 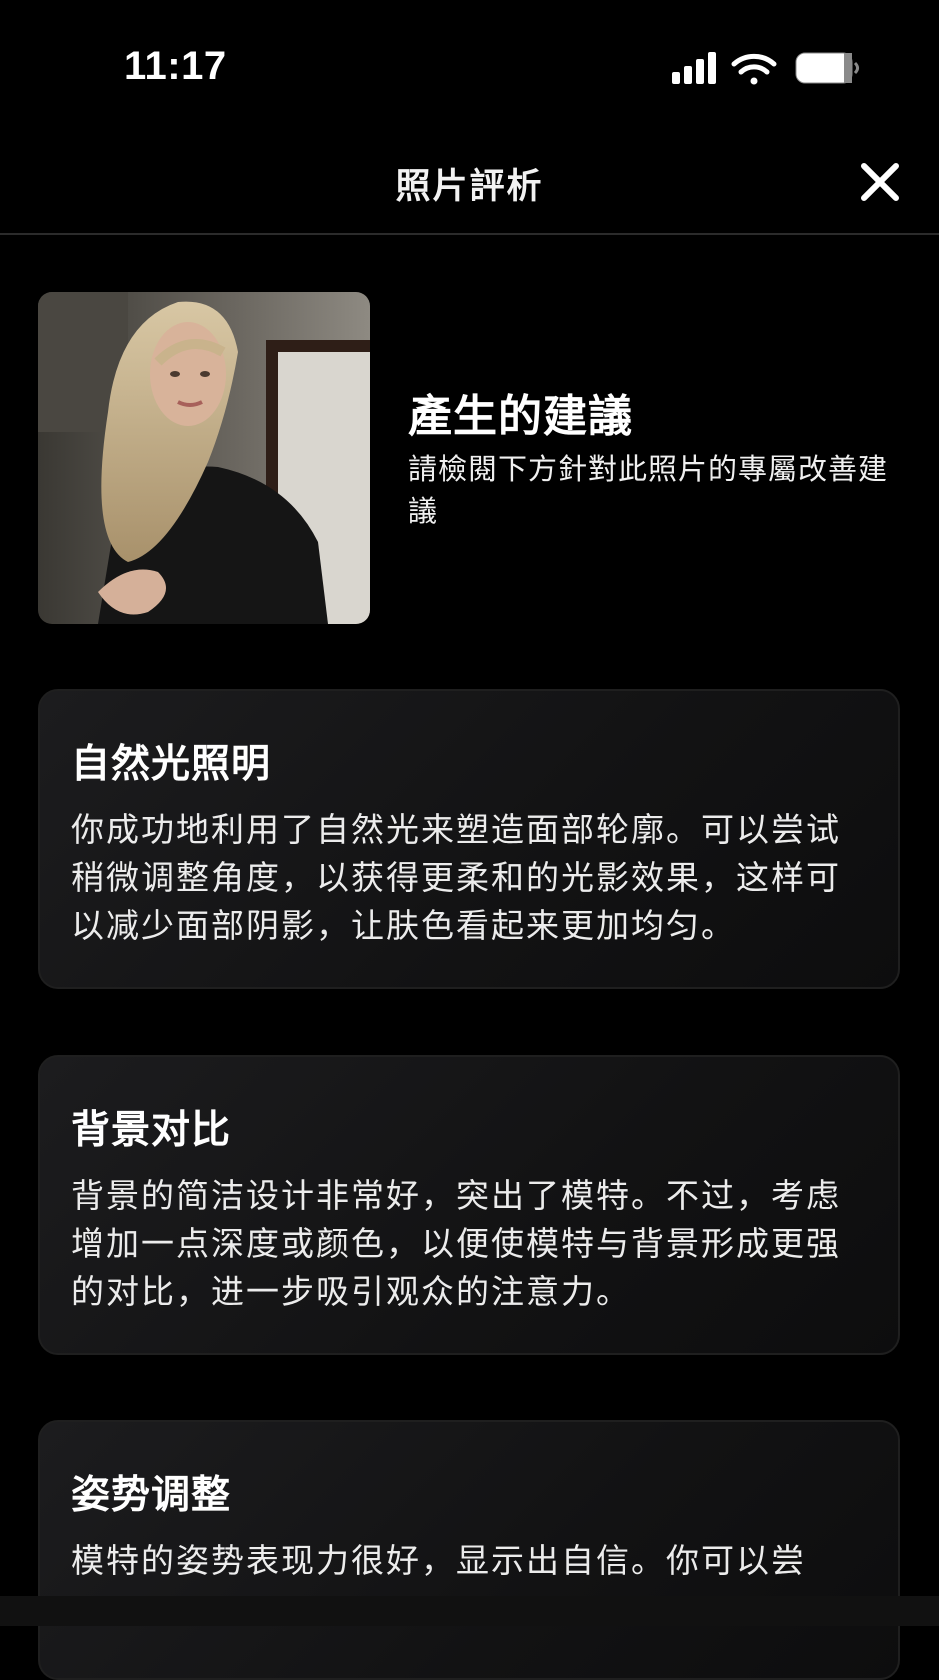 I want to click on close-button, so click(x=880, y=182).